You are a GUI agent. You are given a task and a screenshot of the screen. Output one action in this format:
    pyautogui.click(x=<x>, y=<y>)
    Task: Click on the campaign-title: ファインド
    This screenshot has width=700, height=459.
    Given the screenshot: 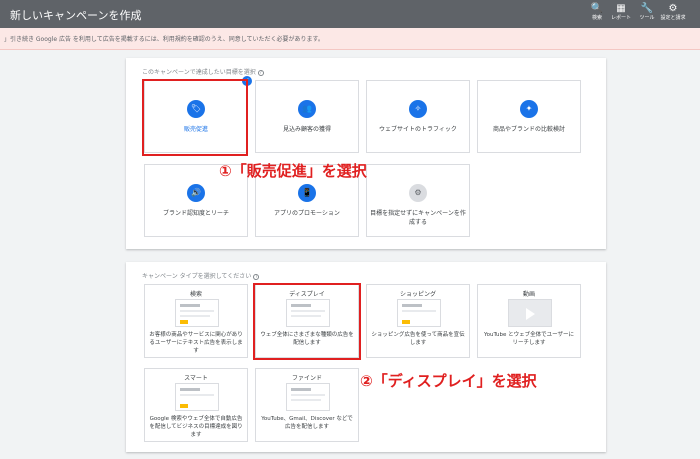 What is the action you would take?
    pyautogui.click(x=306, y=378)
    